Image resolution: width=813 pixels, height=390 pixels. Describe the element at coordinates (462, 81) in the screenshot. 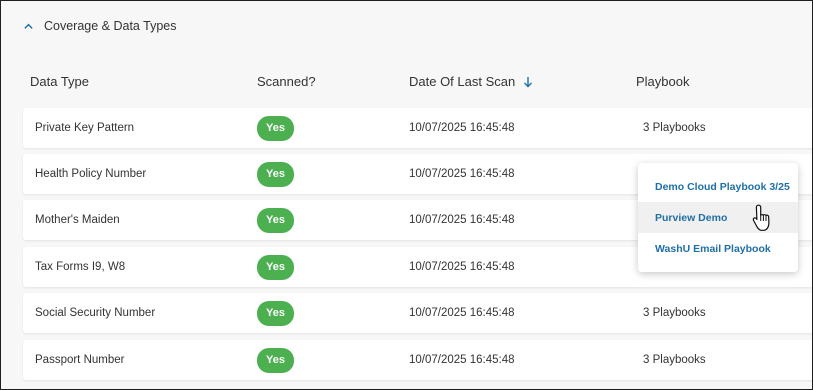

I see `column-header-label: Date Of Last Scan` at that location.